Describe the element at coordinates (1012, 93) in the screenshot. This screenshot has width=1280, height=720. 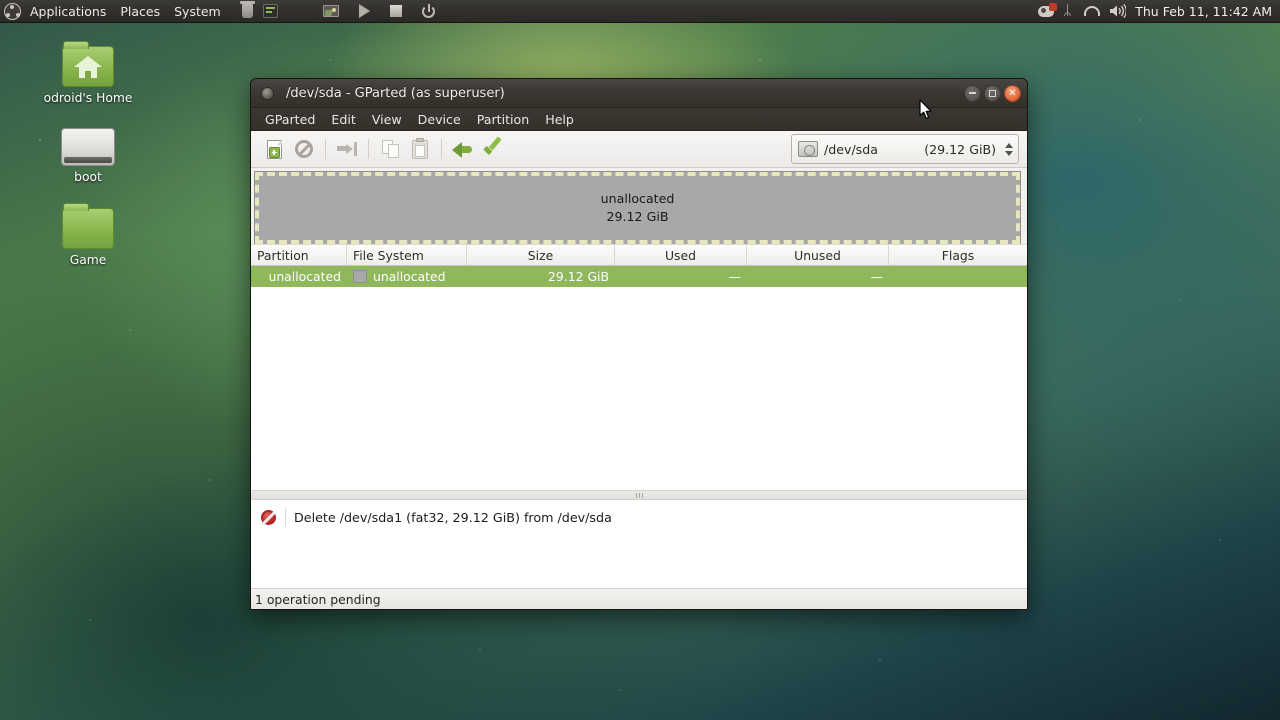
I see `close-button: ✕` at that location.